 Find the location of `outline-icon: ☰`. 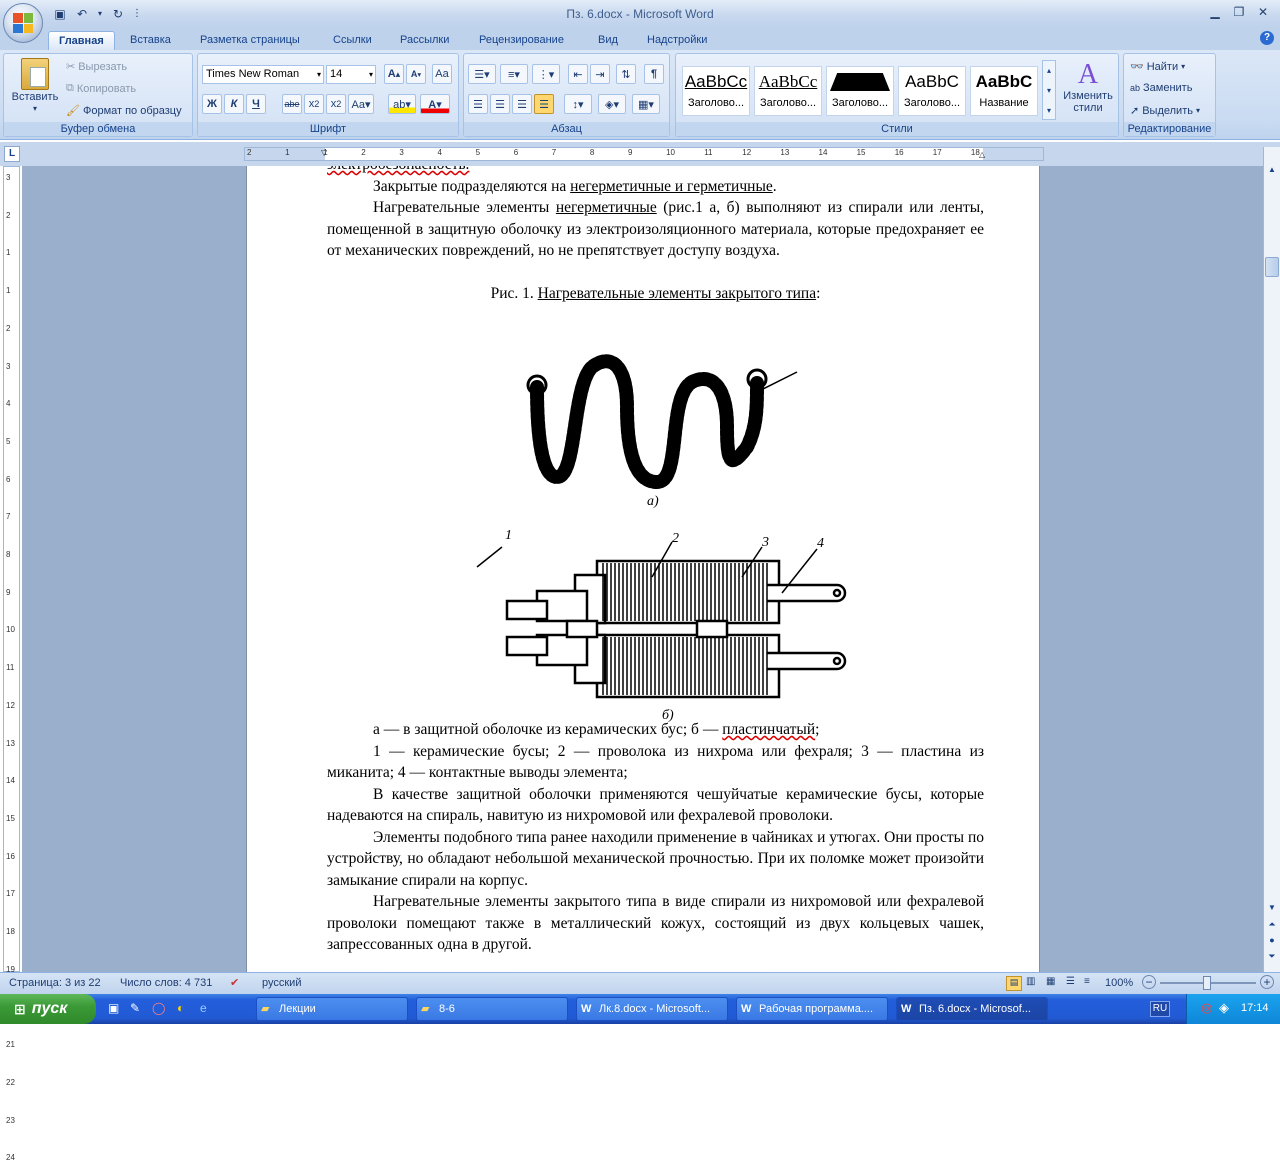

outline-icon: ☰ is located at coordinates (1070, 981).